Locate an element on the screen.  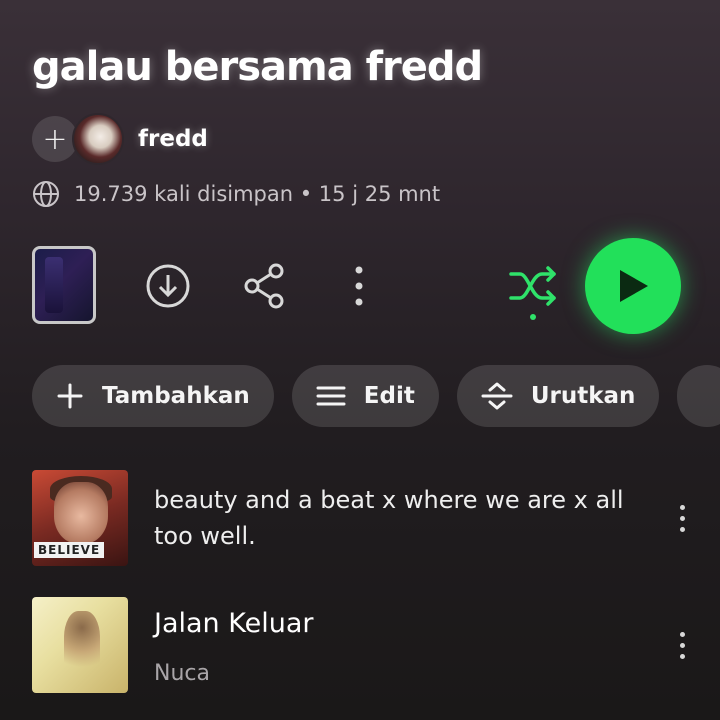
play-icon is located at coordinates (634, 286).